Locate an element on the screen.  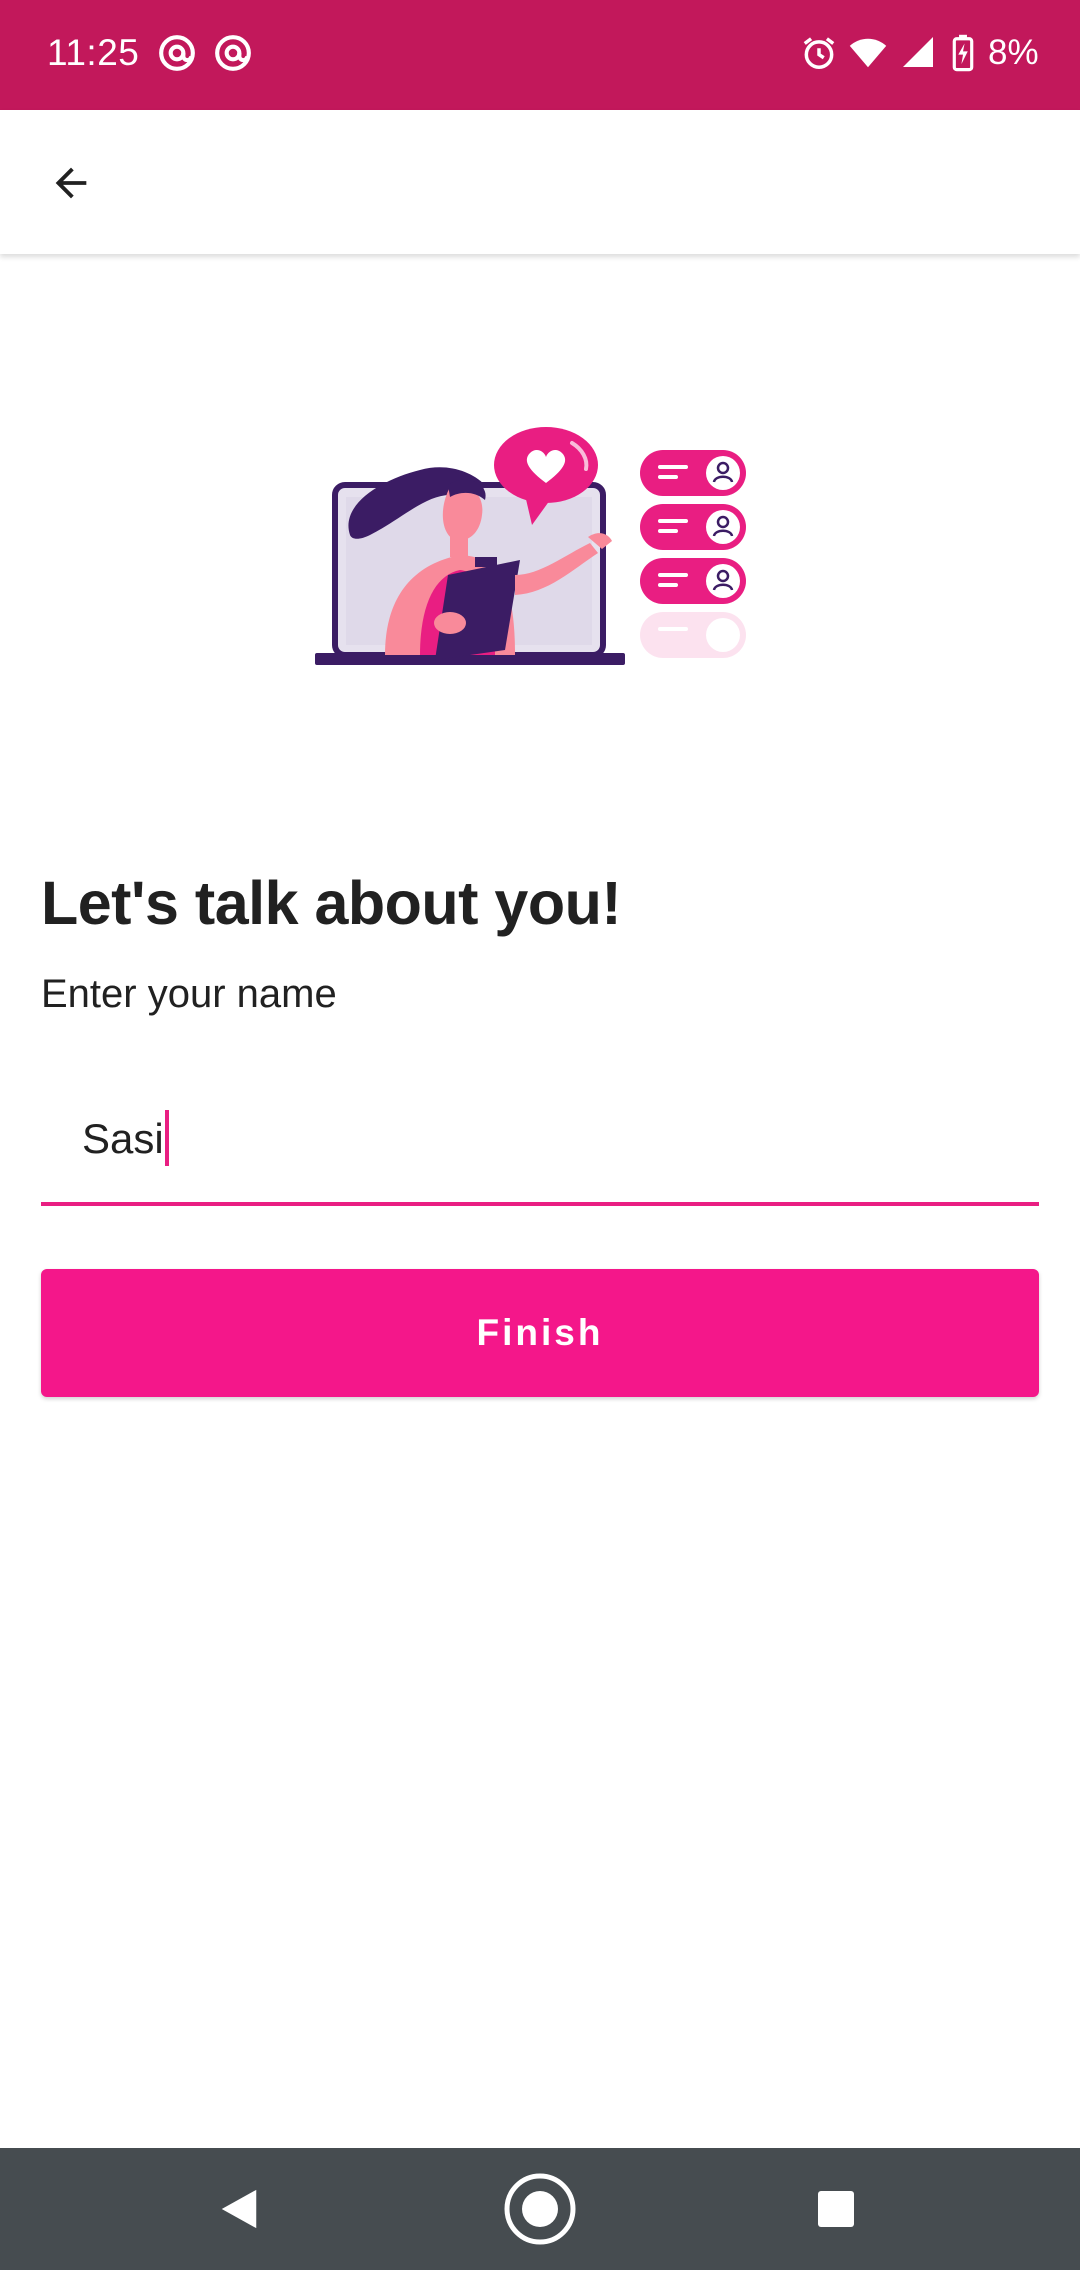
home-circle-icon is located at coordinates (540, 2209).